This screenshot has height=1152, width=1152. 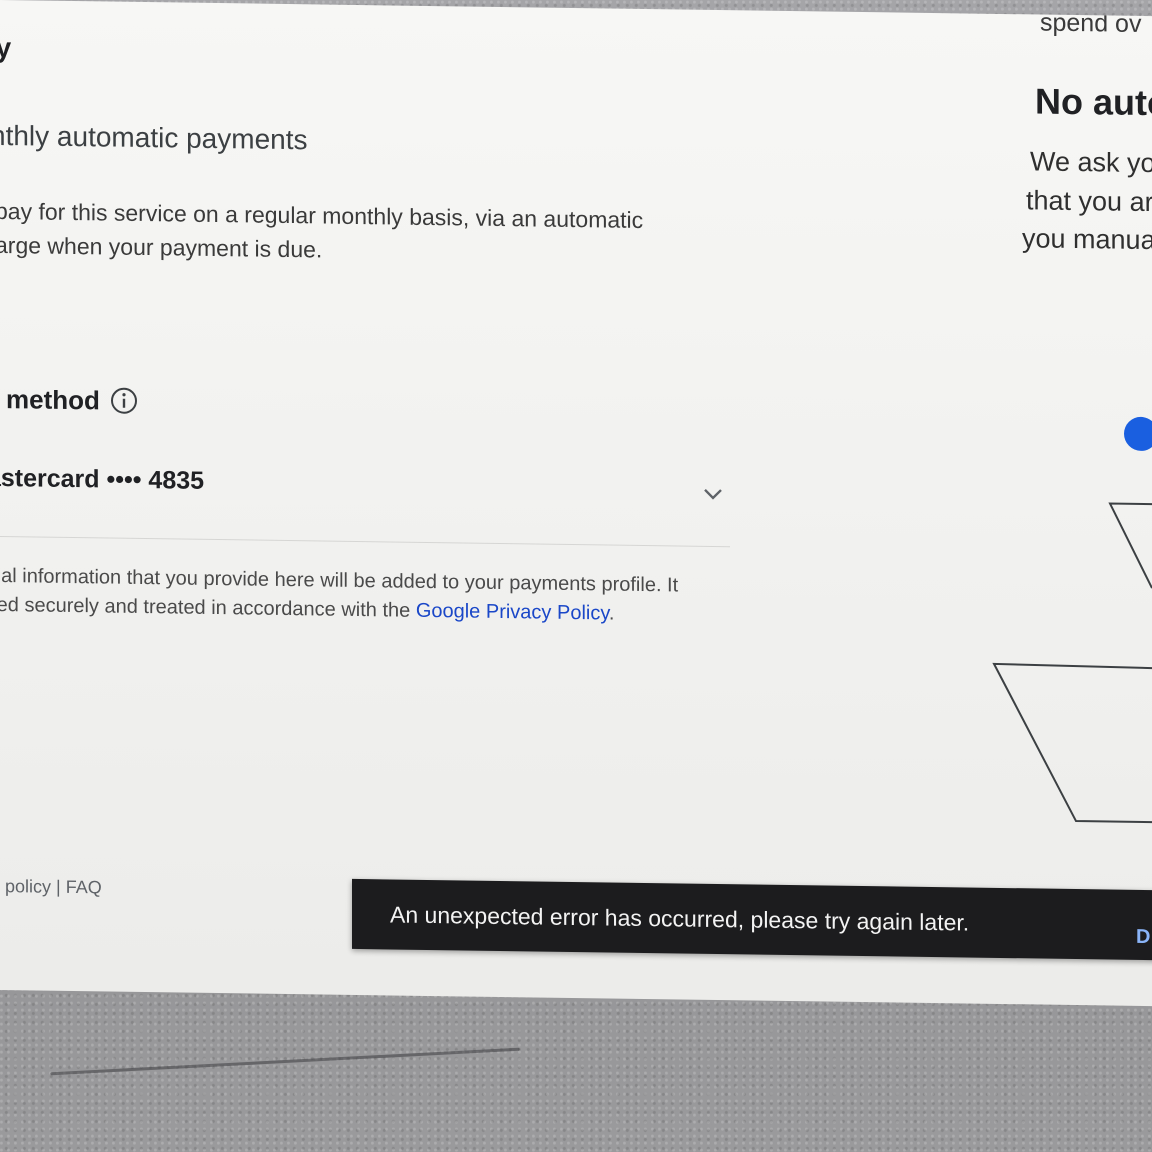 I want to click on chevron-down-icon, so click(x=713, y=494).